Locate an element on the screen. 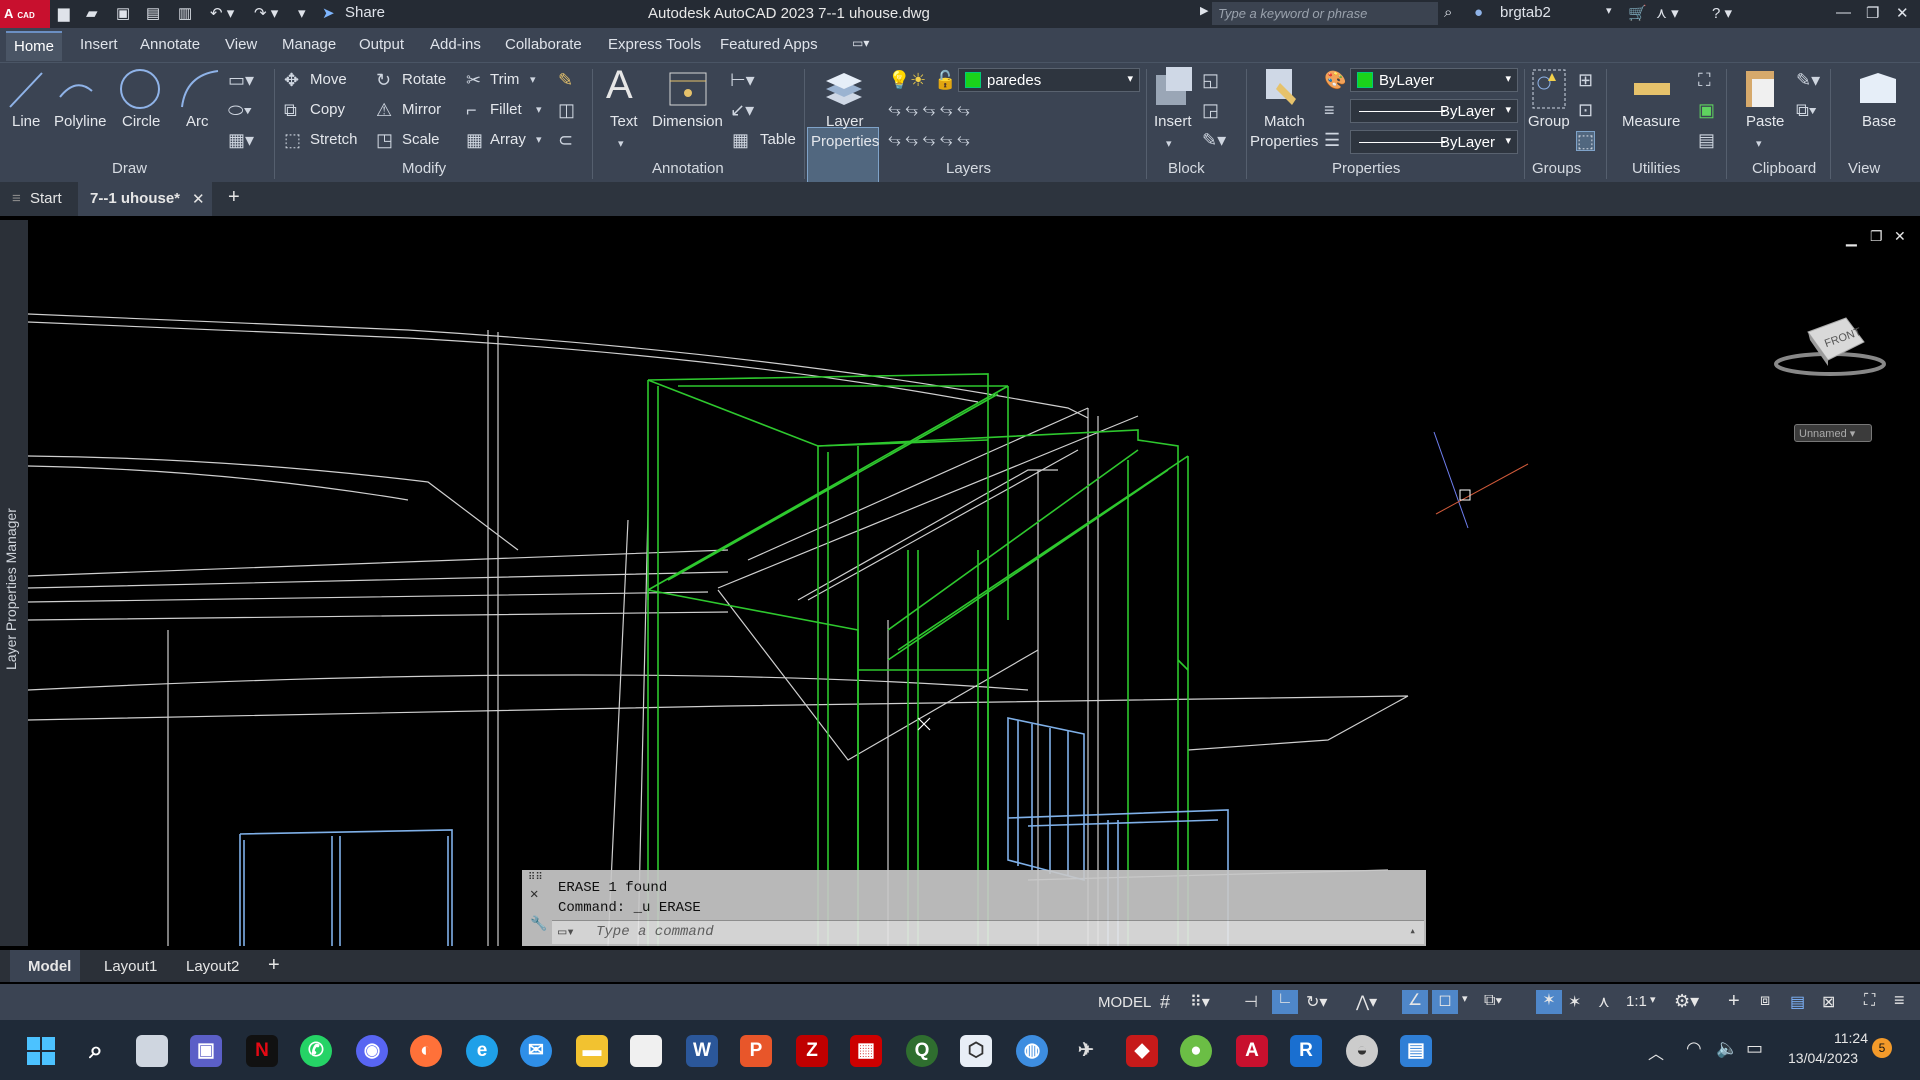  ungroup-icon: ⊞ is located at coordinates (1585, 80).